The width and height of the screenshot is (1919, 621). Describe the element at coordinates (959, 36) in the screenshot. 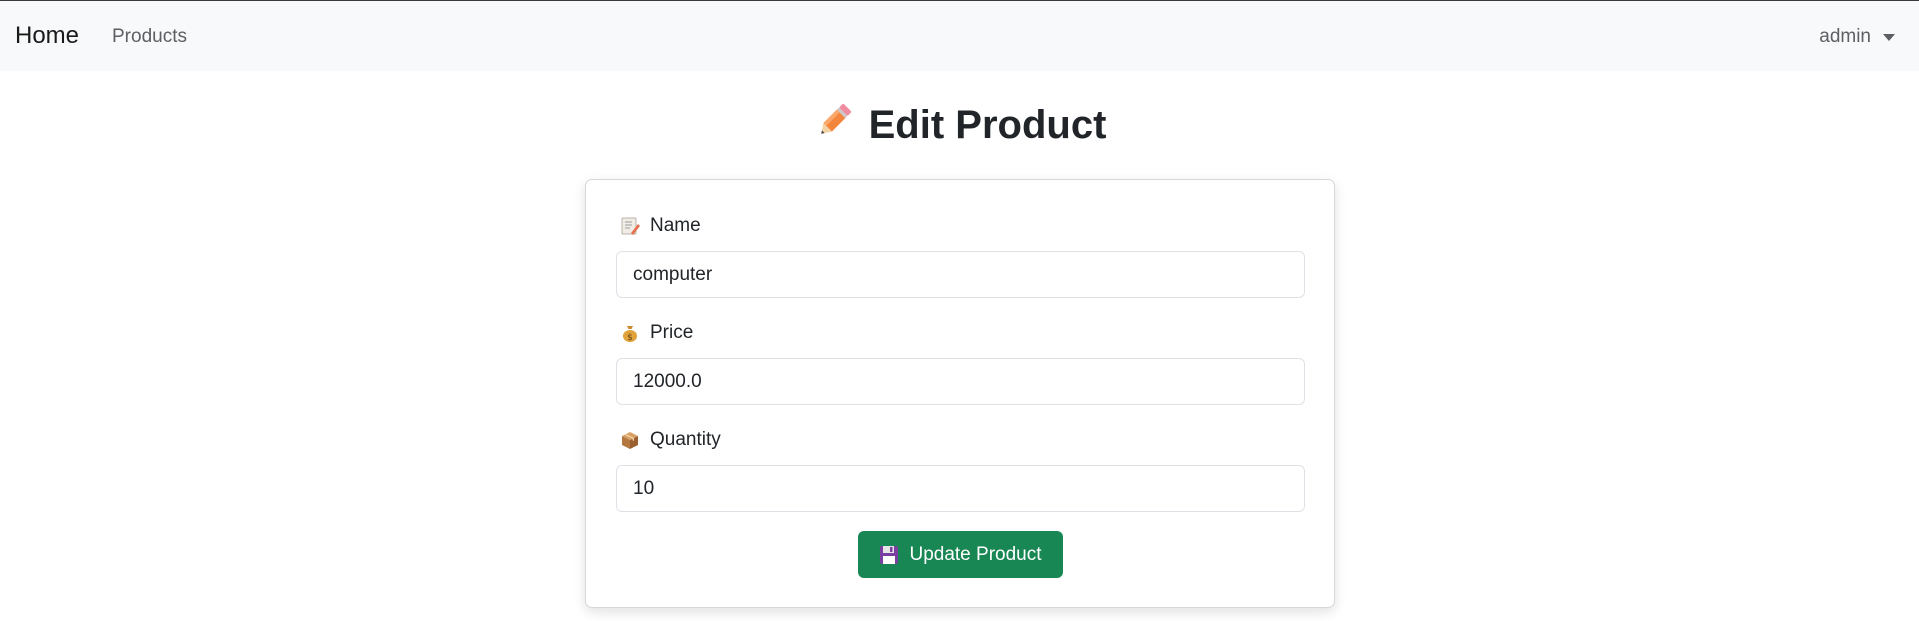

I see `navbar: Home Products admin` at that location.